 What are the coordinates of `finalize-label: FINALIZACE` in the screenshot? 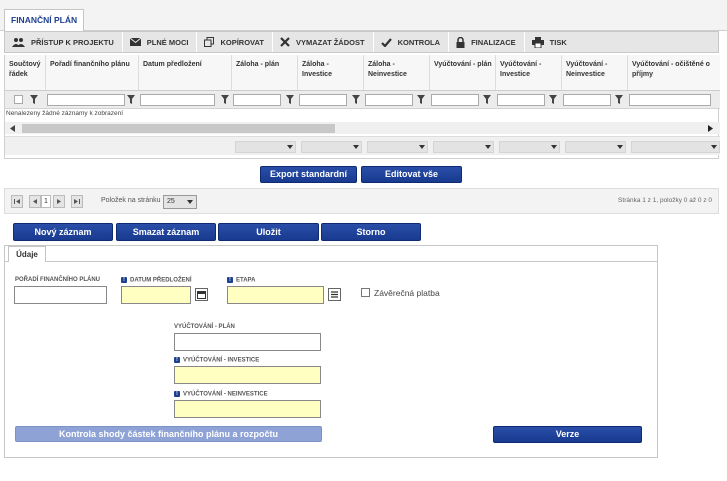 It's located at (493, 42).